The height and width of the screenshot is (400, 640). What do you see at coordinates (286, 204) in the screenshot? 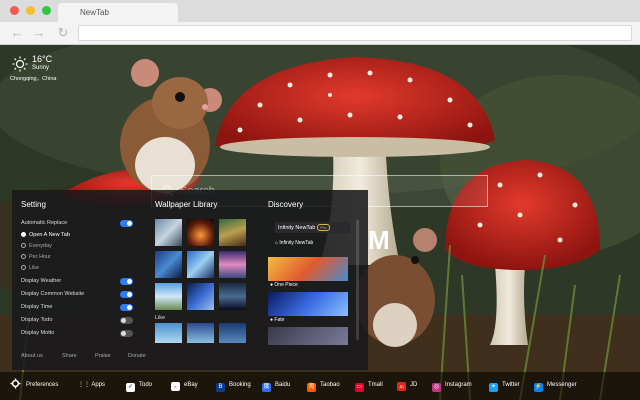
I see `discovery-title: Discovery` at bounding box center [286, 204].